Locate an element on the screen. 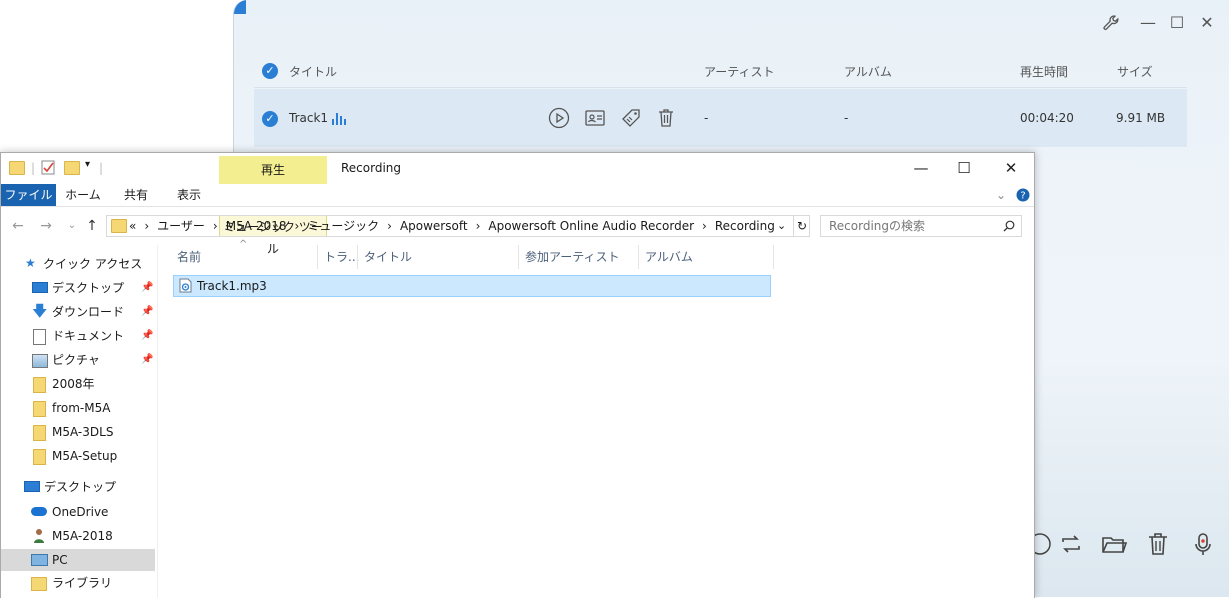 The image size is (1229, 598). breadcrumb-segment: ユーザー is located at coordinates (181, 226).